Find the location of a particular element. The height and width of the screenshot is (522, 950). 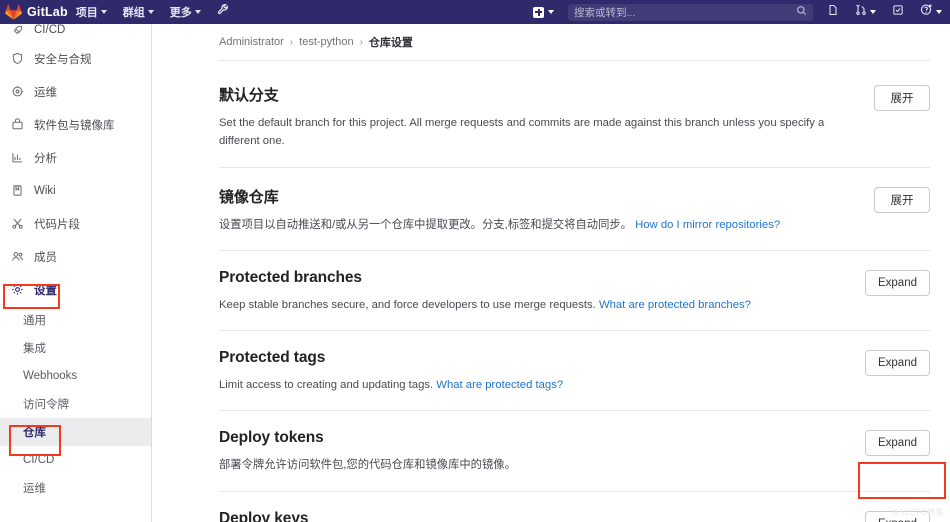

section-description-text: 部署令牌允许访问软件包,您的代码仓库和镜像库中的镜像。 is located at coordinates (367, 465).